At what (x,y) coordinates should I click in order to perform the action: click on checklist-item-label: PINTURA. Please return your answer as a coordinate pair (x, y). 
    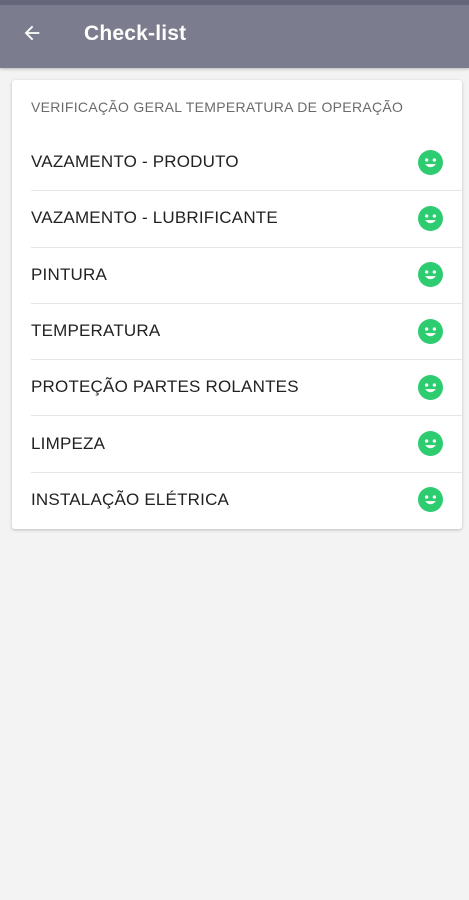
    Looking at the image, I should click on (69, 274).